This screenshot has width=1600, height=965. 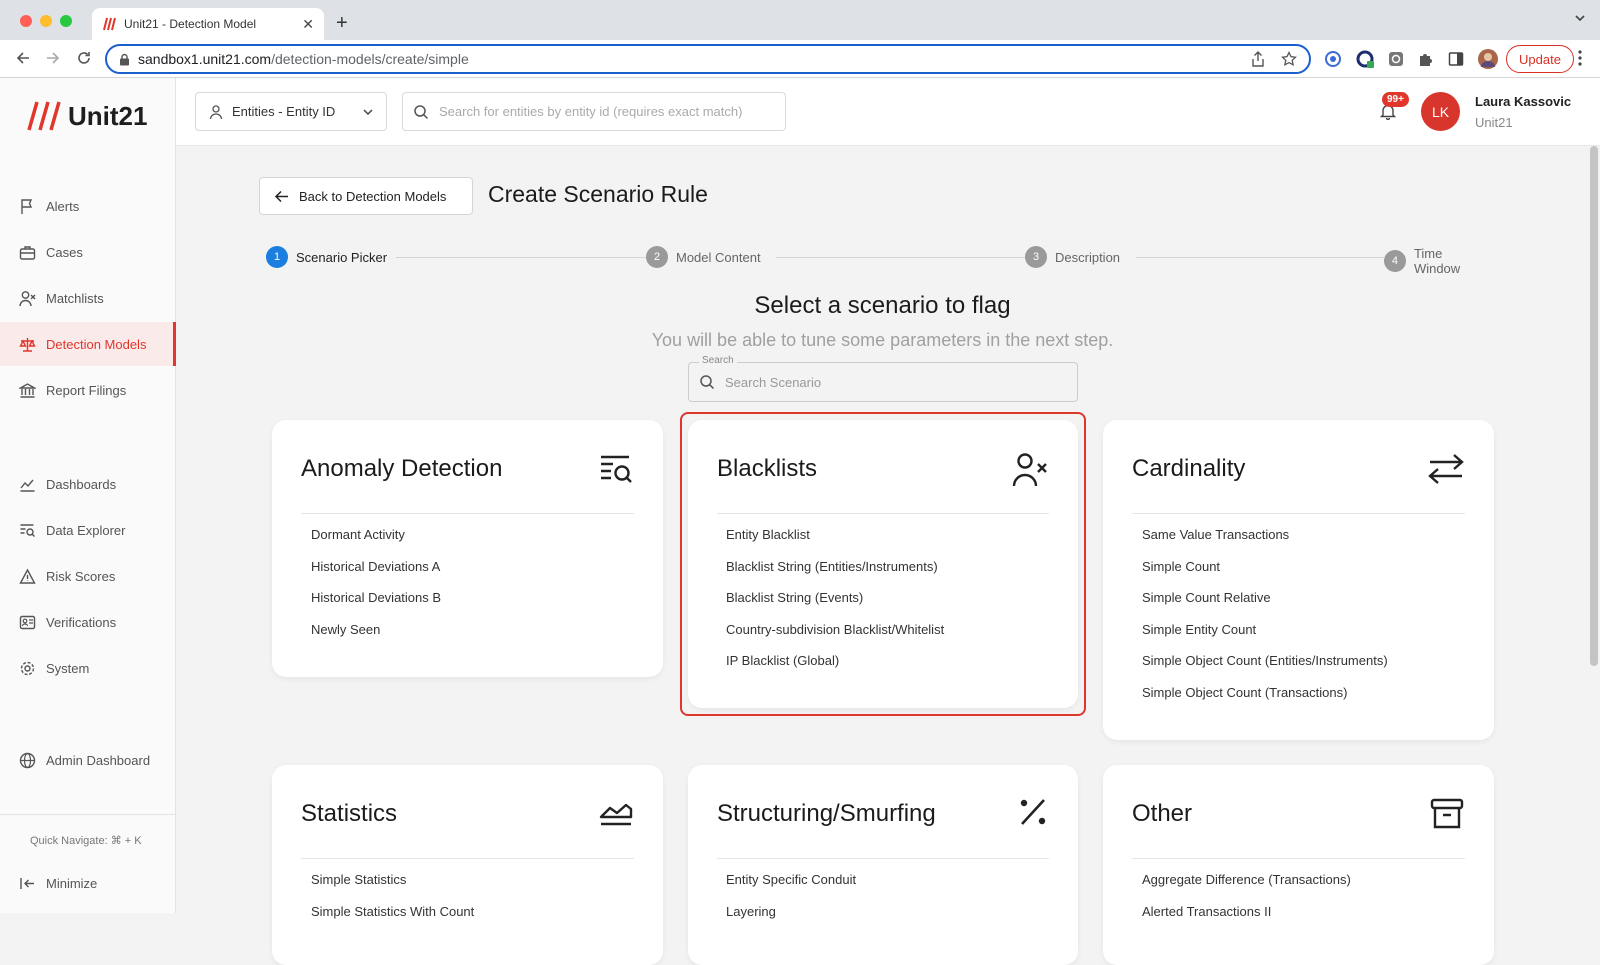 What do you see at coordinates (53, 58) in the screenshot?
I see `forward-arrow-icon` at bounding box center [53, 58].